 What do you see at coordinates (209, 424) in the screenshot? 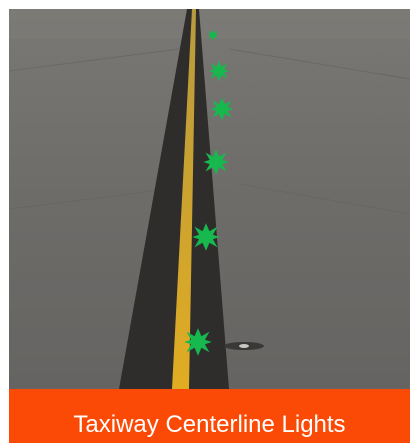
I see `caption-title: Taxiway Centerline Lights` at bounding box center [209, 424].